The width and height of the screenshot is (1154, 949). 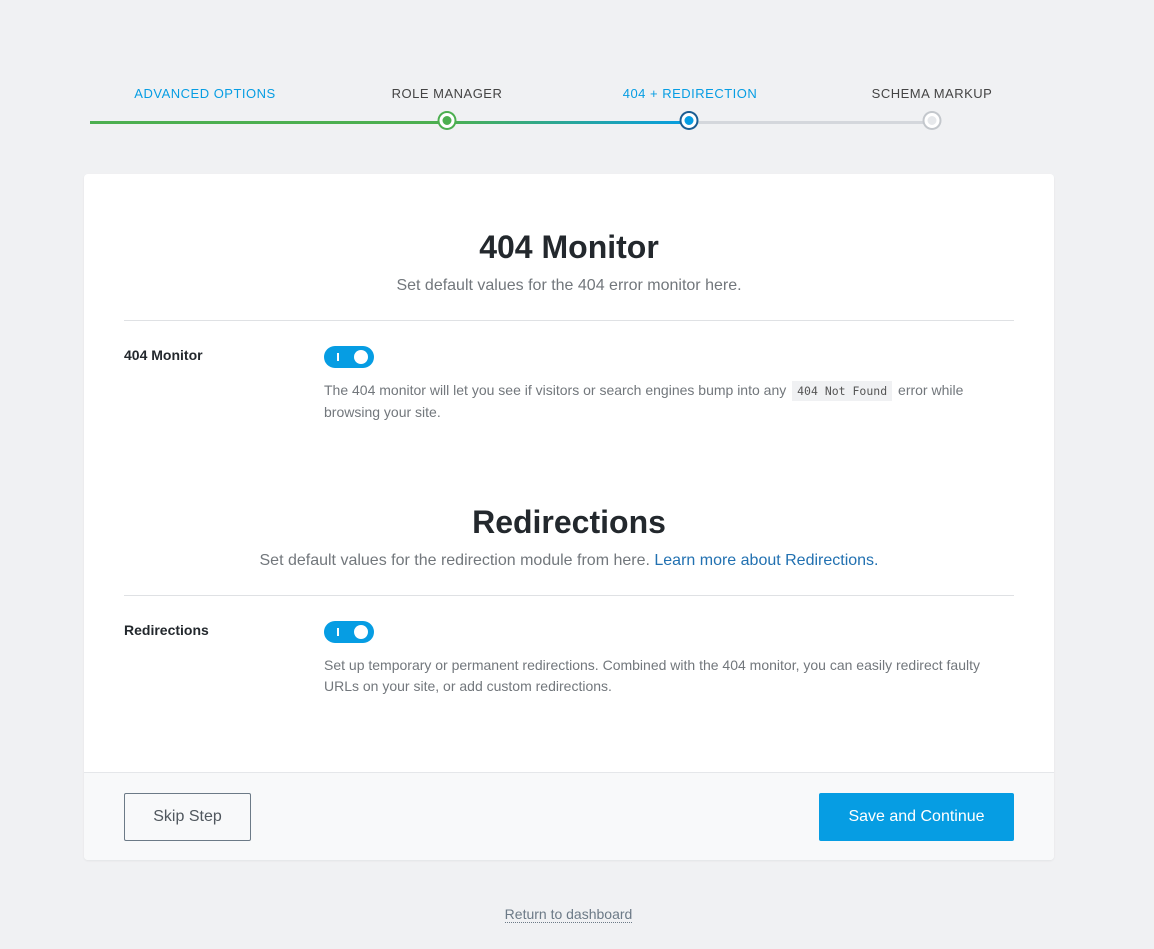 I want to click on step-role-manager-dot, so click(x=447, y=120).